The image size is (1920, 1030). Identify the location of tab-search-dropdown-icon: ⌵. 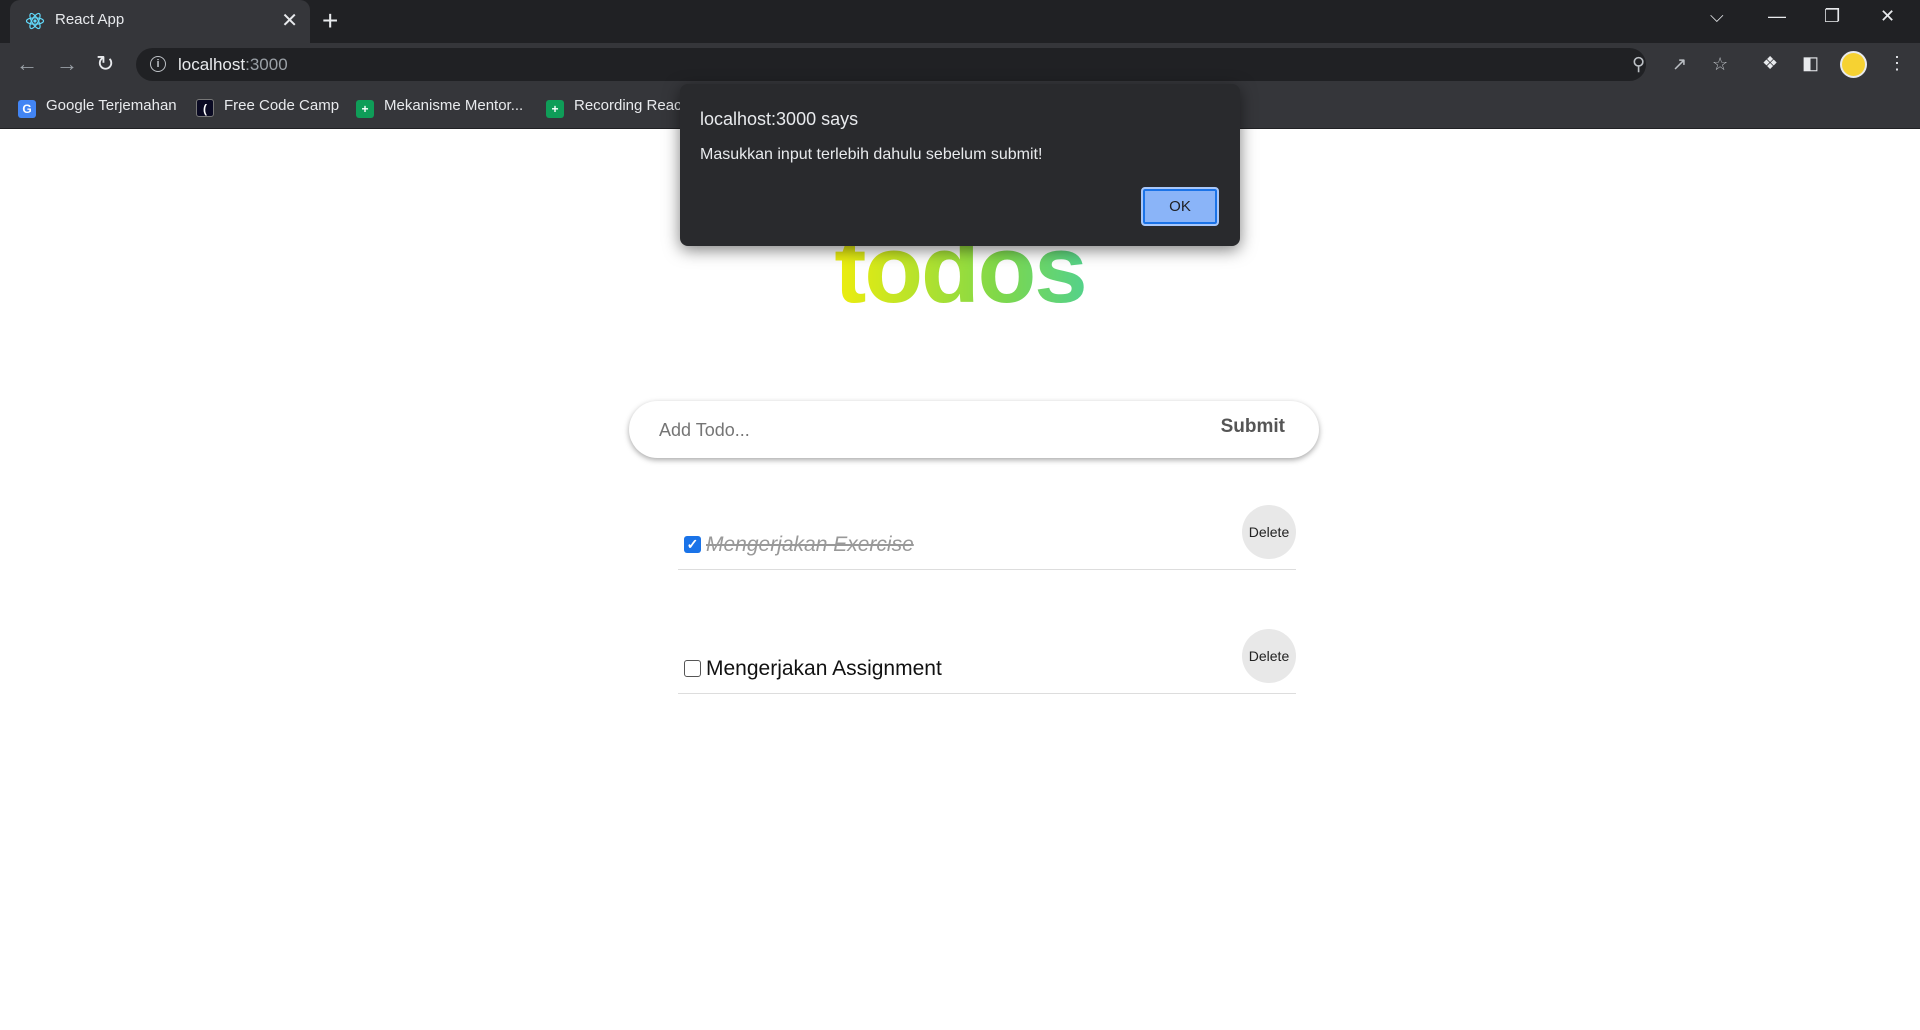
(1717, 16).